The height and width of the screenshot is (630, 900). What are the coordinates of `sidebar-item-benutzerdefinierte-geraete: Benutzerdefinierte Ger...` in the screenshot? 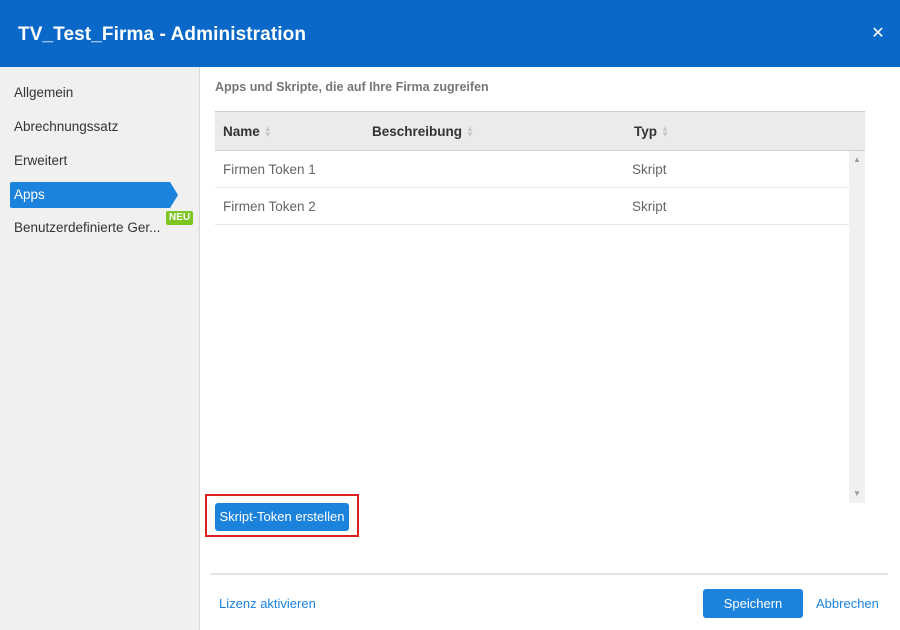 It's located at (90, 228).